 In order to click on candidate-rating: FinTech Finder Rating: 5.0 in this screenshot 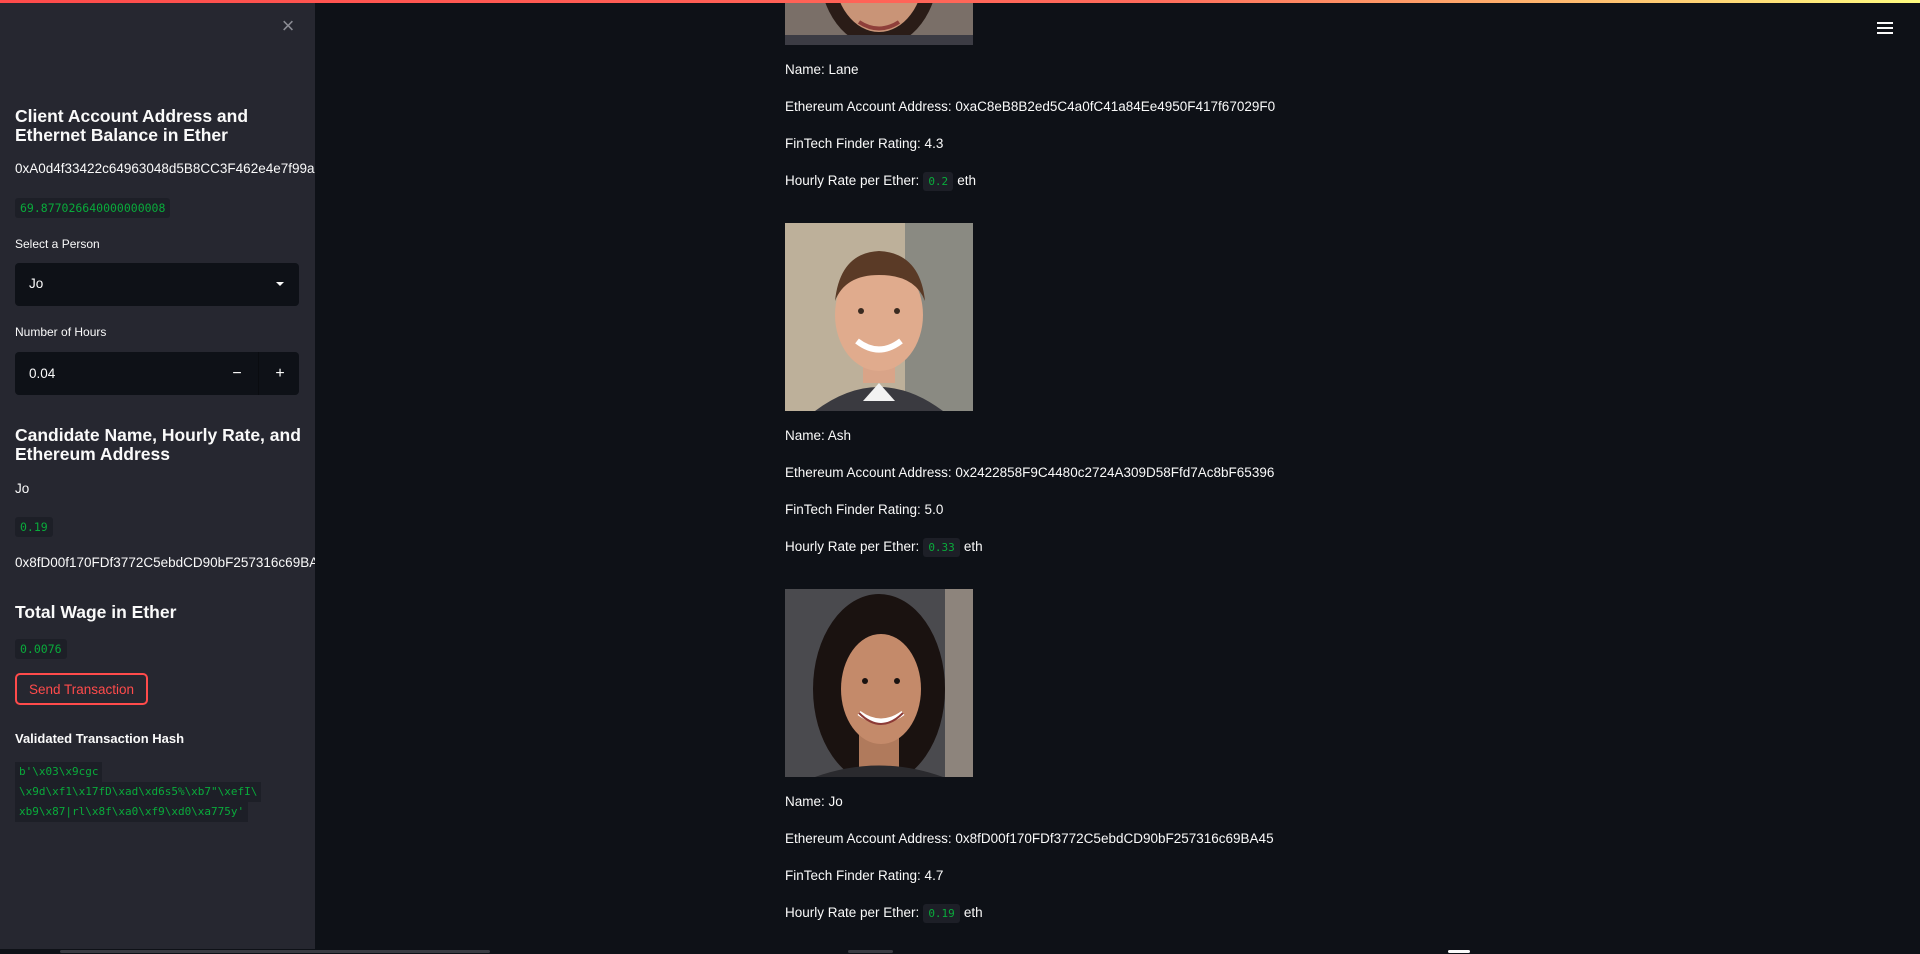, I will do `click(864, 509)`.